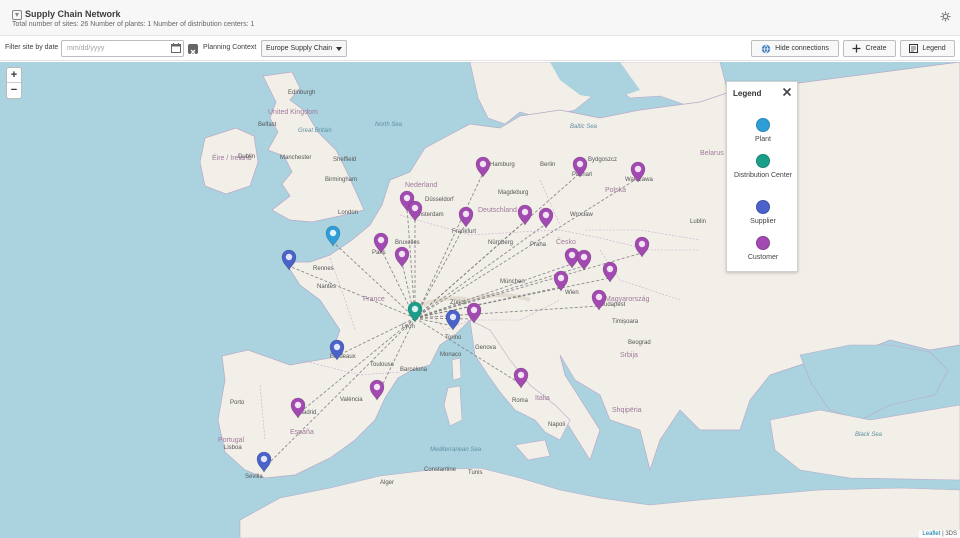  What do you see at coordinates (763, 243) in the screenshot?
I see `customer-icon` at bounding box center [763, 243].